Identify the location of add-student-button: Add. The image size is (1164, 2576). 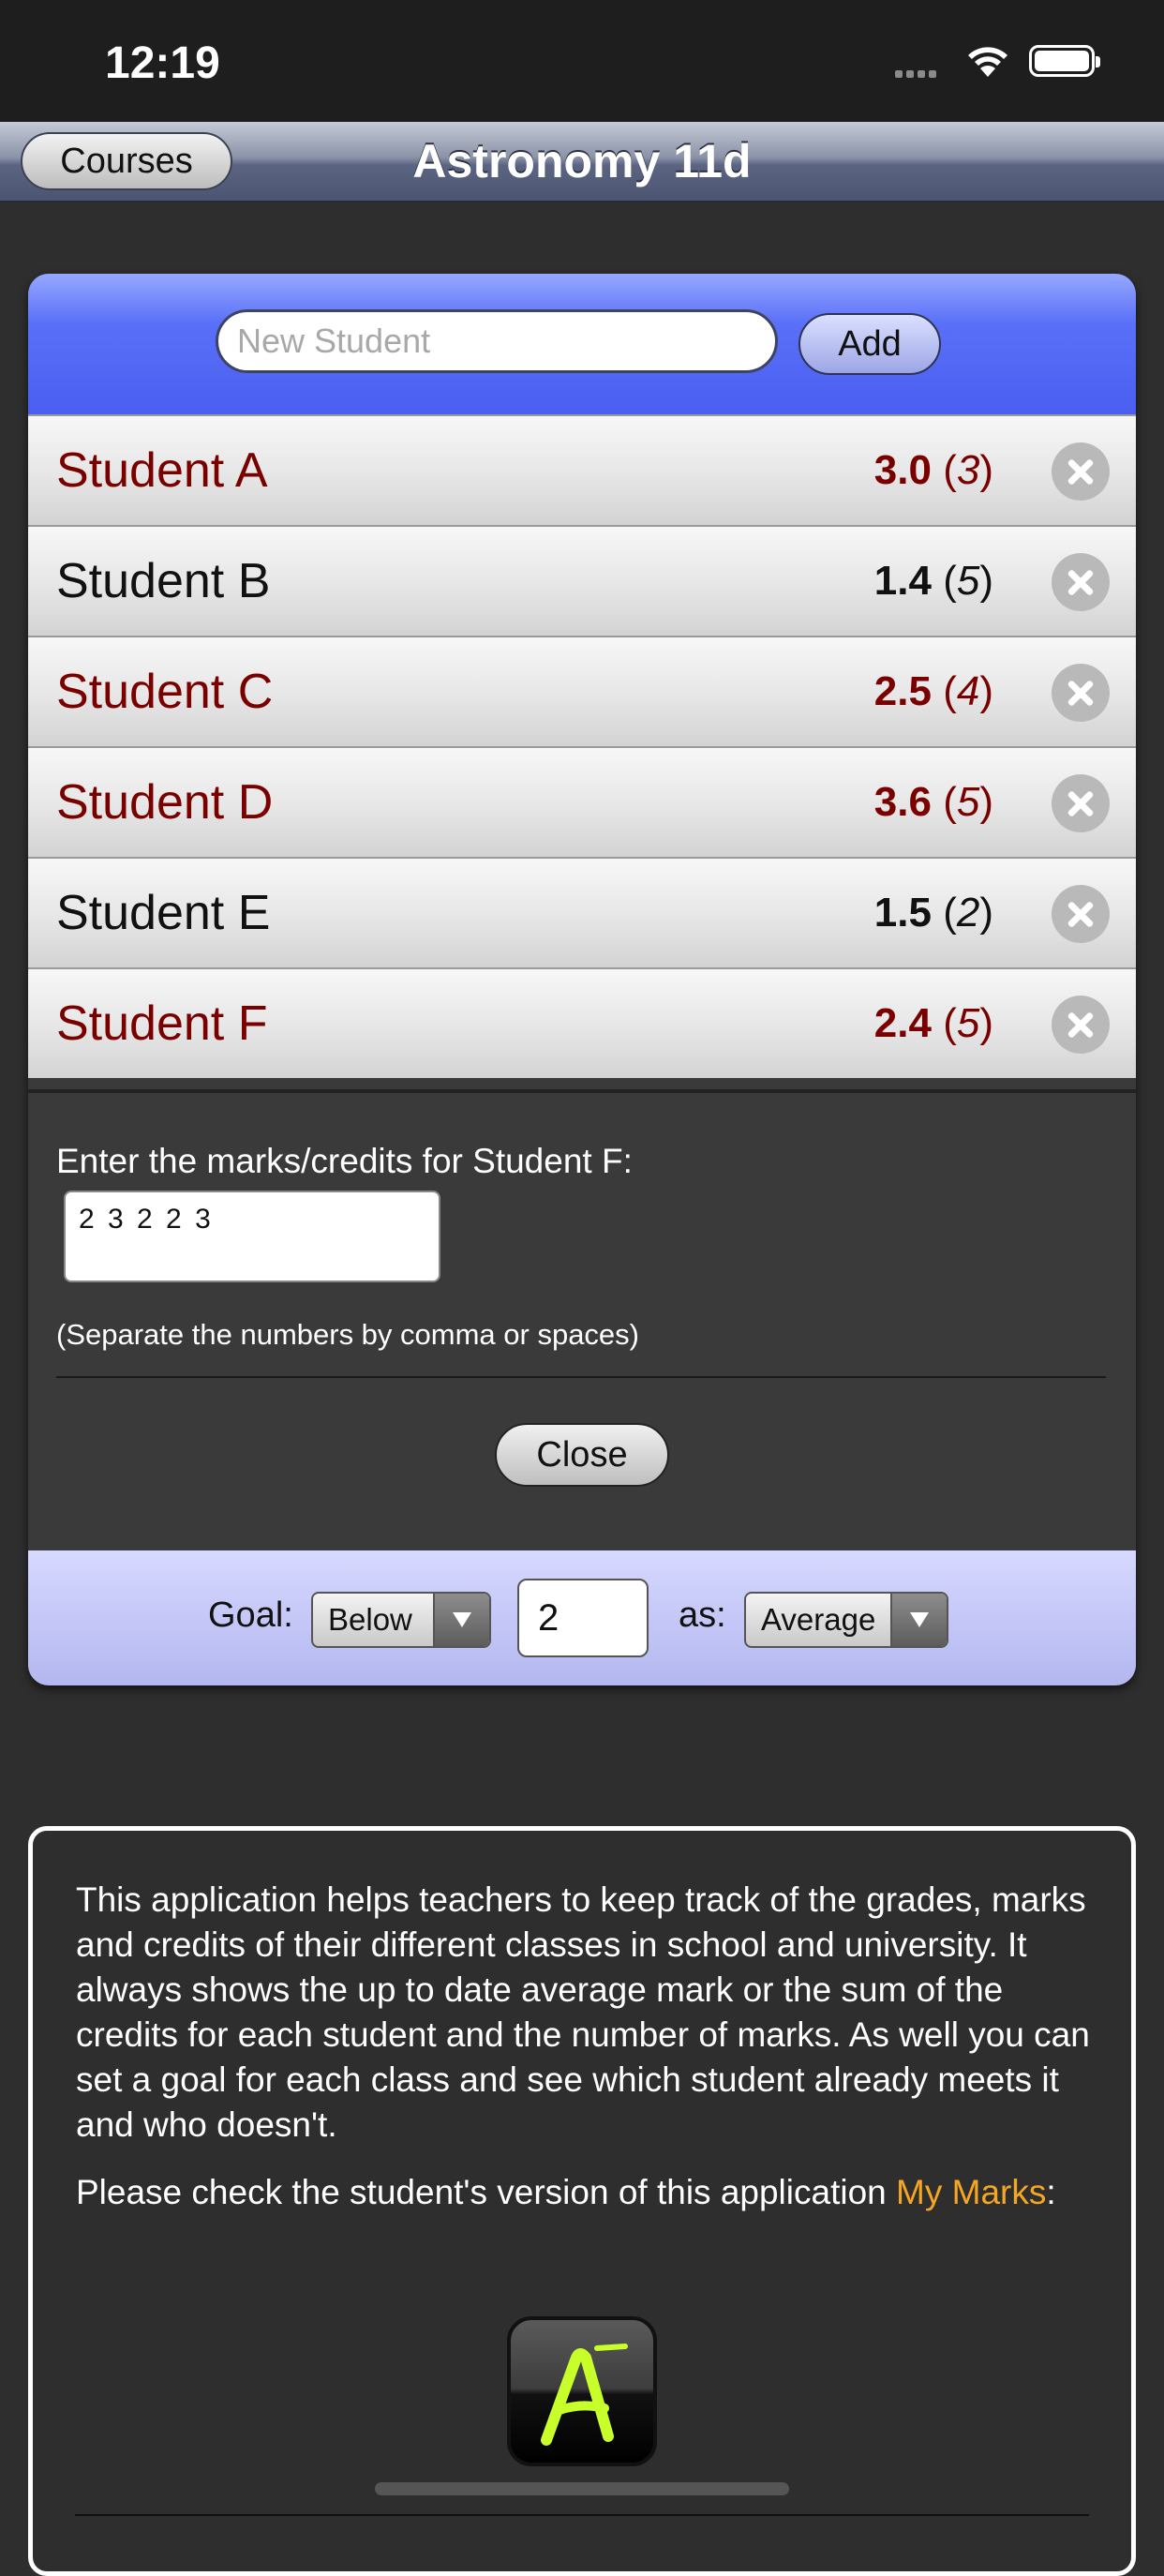
(869, 344).